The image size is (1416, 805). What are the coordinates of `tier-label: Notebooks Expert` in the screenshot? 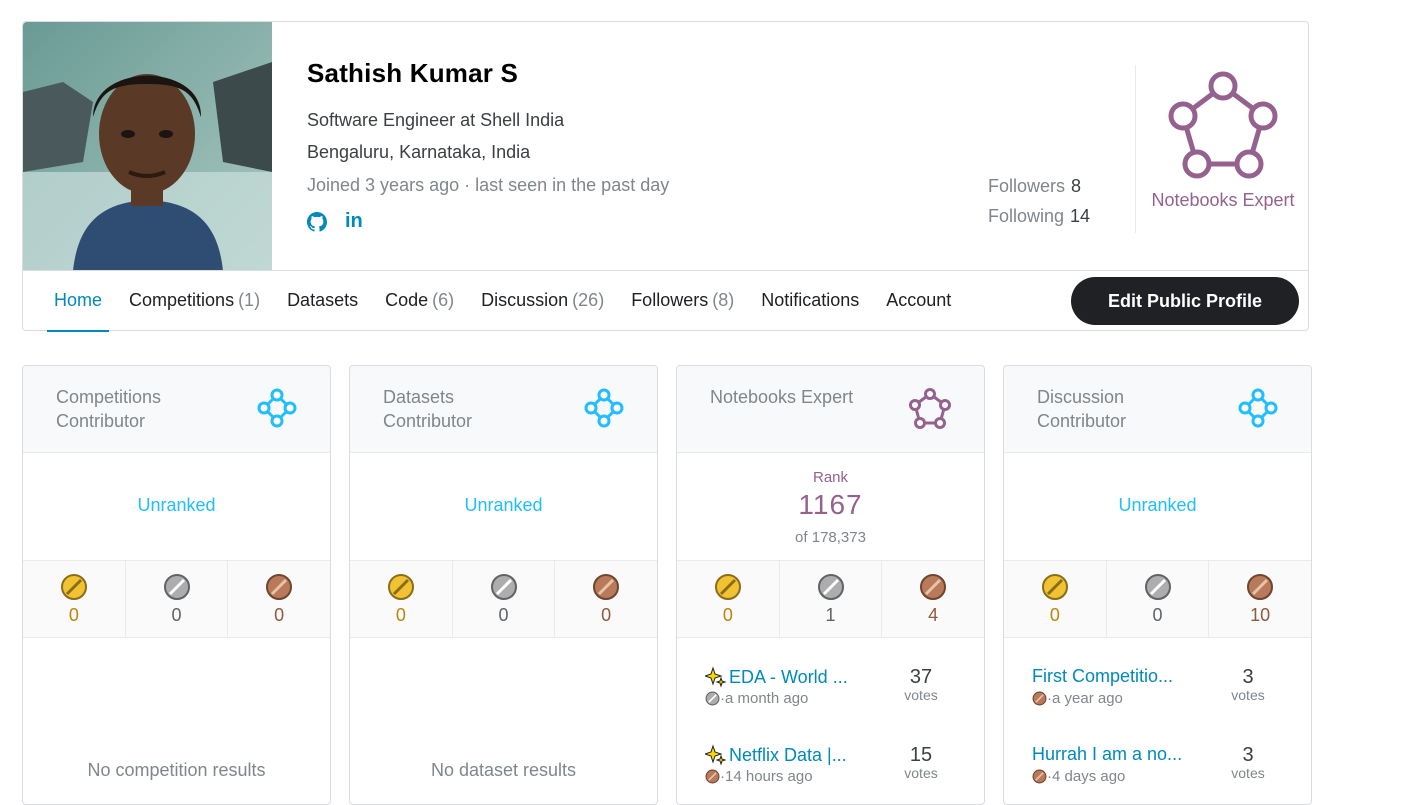 It's located at (1223, 200).